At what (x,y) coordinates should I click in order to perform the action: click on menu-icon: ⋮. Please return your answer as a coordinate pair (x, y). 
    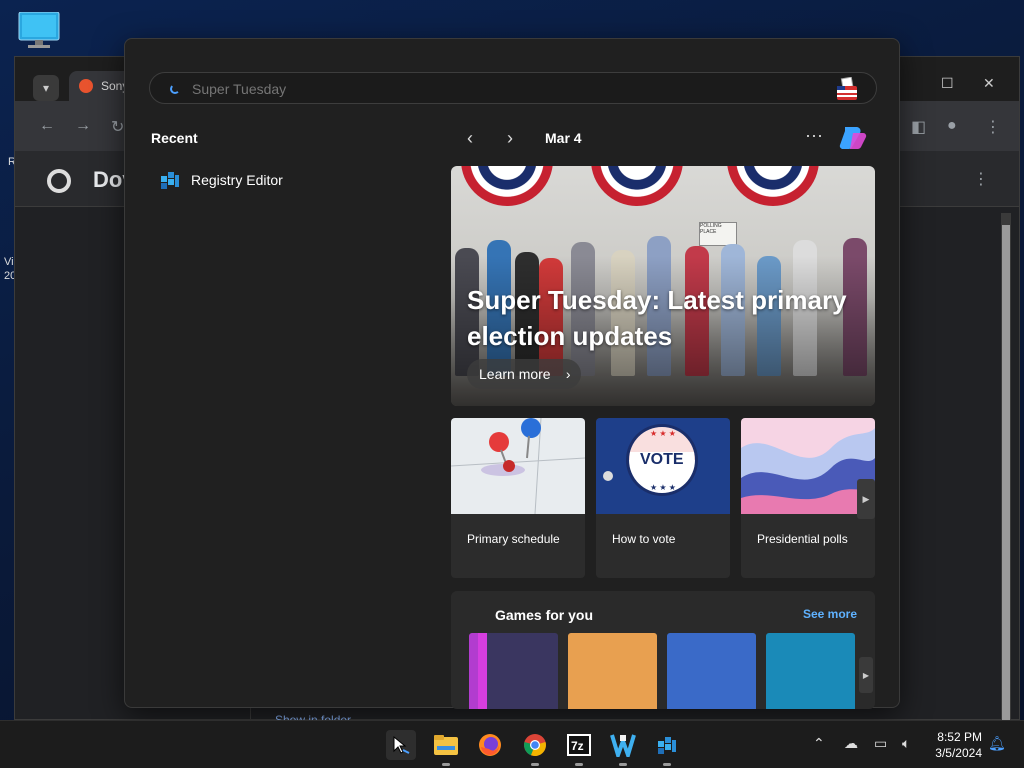
    Looking at the image, I should click on (993, 127).